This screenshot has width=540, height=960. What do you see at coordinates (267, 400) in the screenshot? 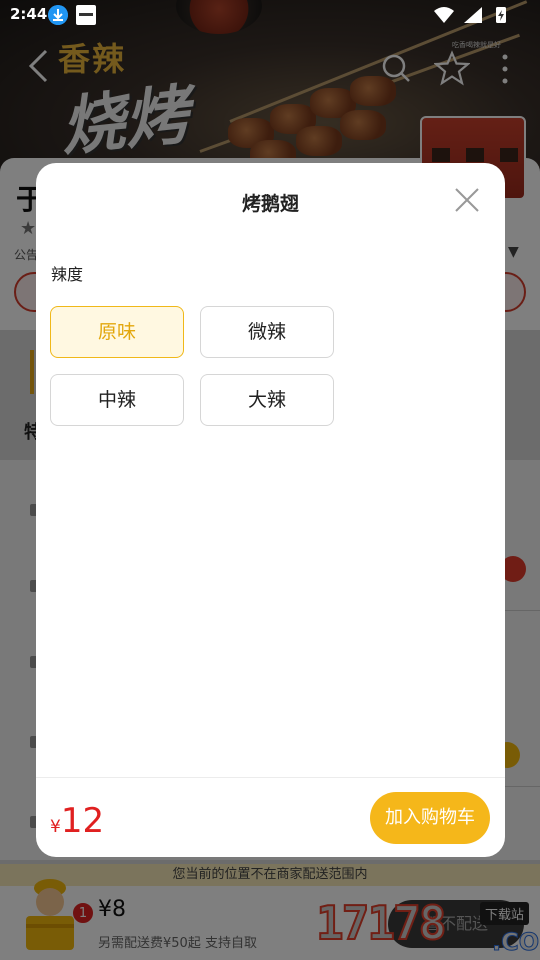
I see `option-hot-spicy: 大辣` at bounding box center [267, 400].